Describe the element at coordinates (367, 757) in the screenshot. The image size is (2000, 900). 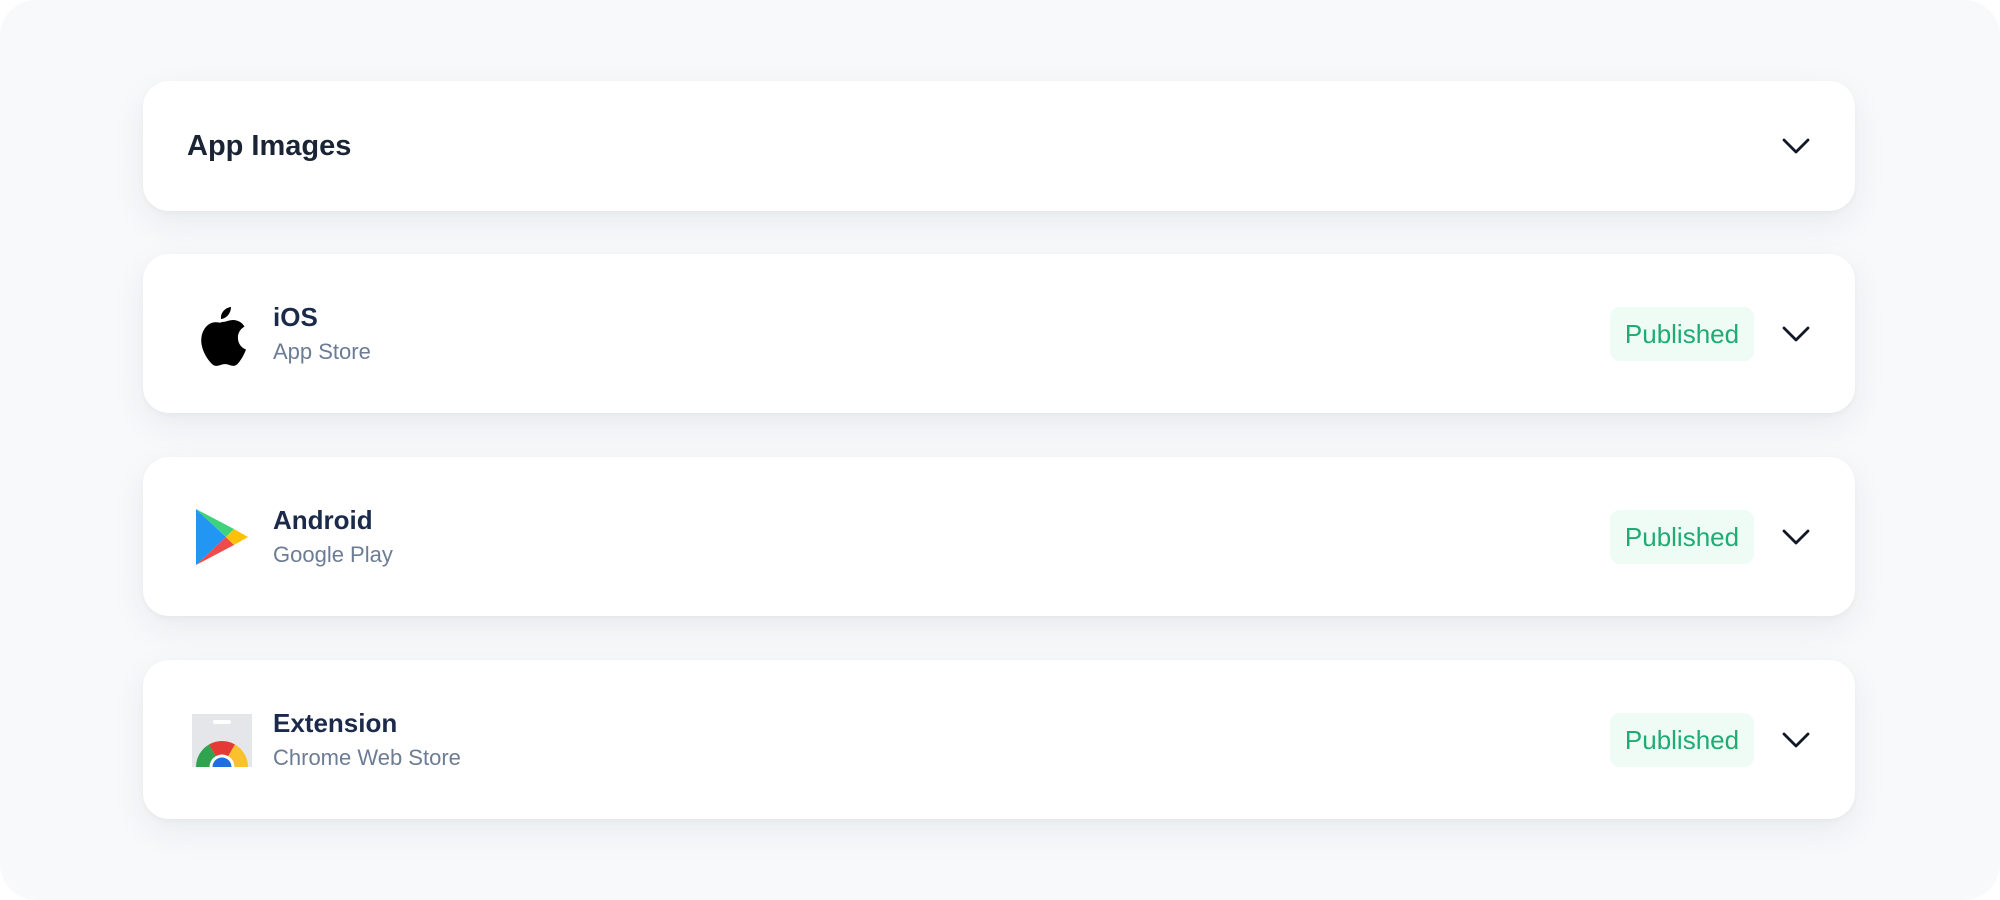
I see `store-name: Chrome Web Store` at that location.